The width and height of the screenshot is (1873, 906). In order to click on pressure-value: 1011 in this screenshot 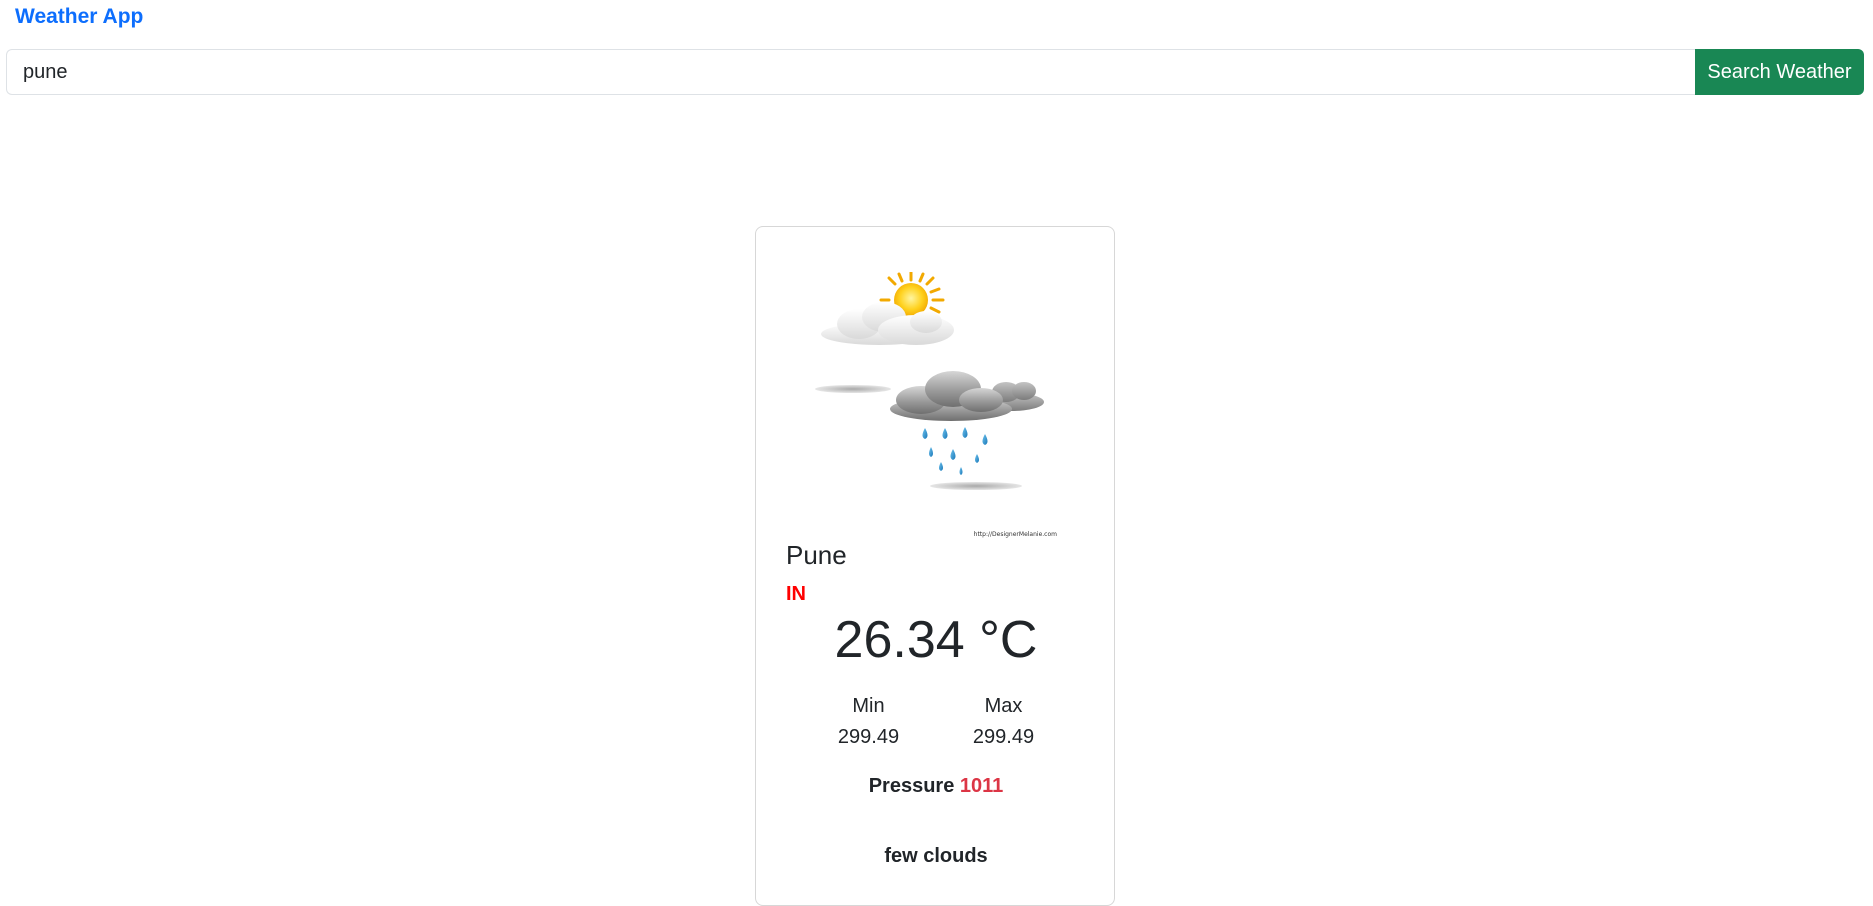, I will do `click(981, 786)`.